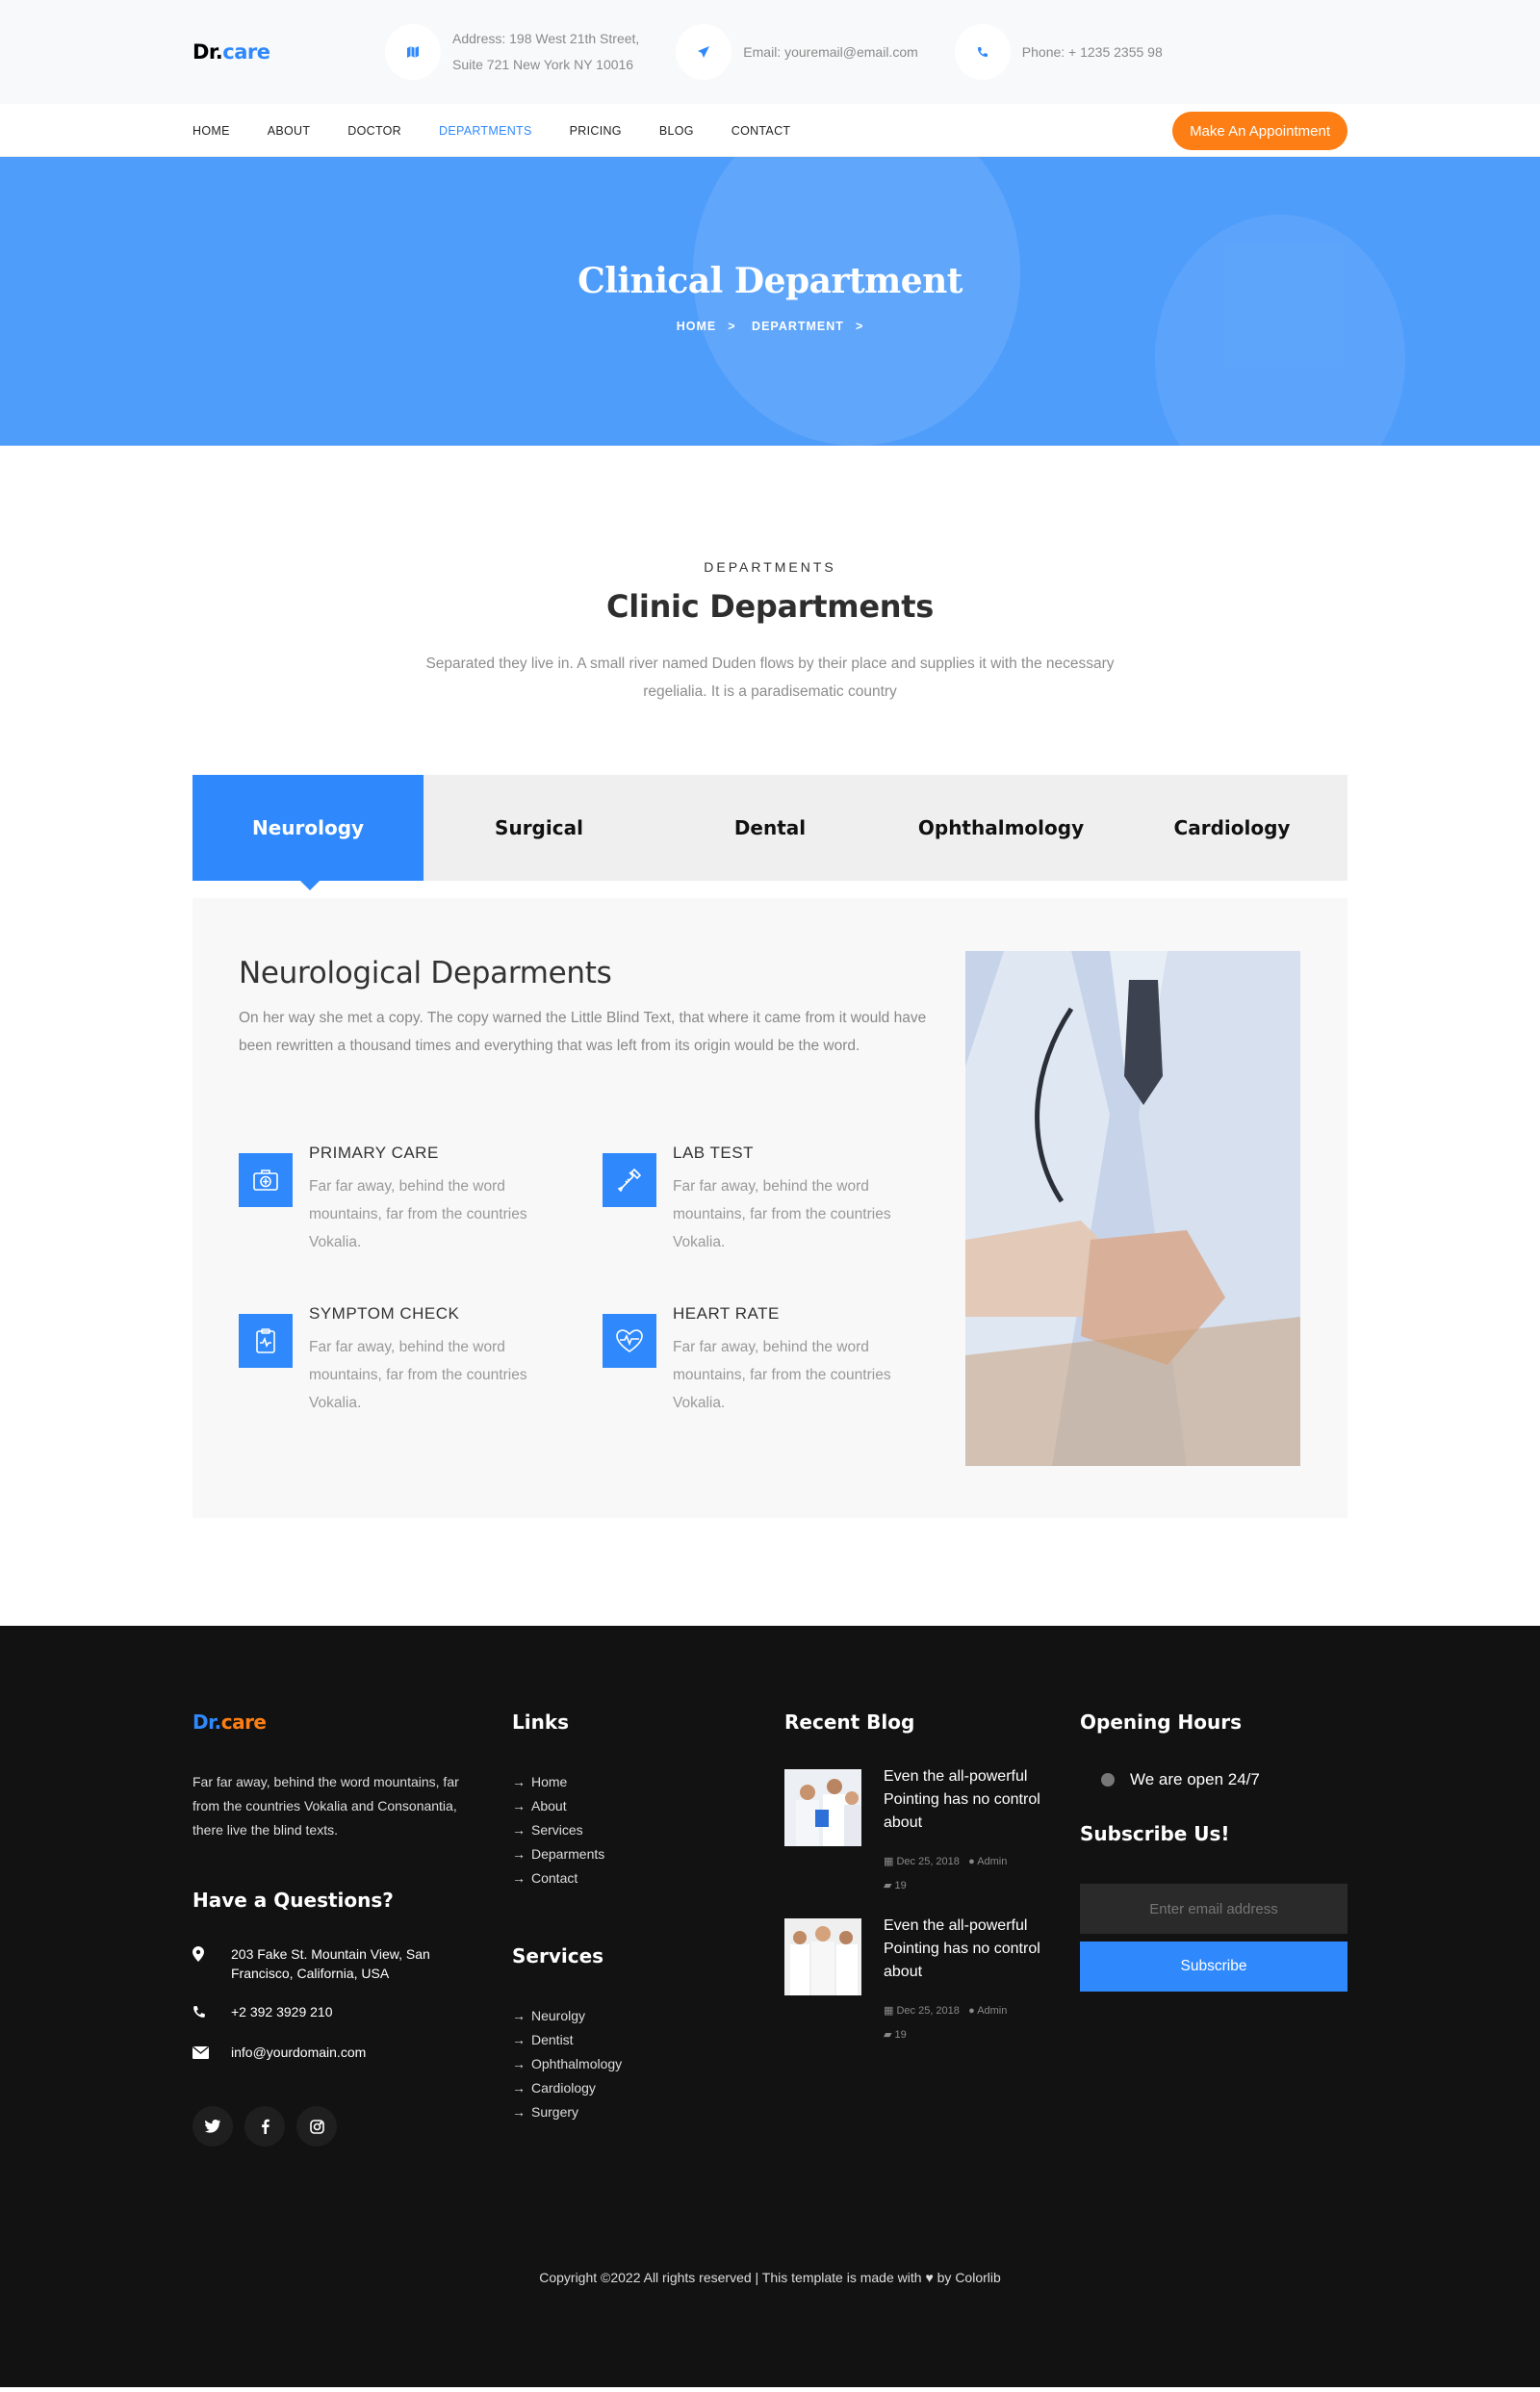 The image size is (1540, 2392). Describe the element at coordinates (289, 131) in the screenshot. I see `nav-about: ABOUT` at that location.